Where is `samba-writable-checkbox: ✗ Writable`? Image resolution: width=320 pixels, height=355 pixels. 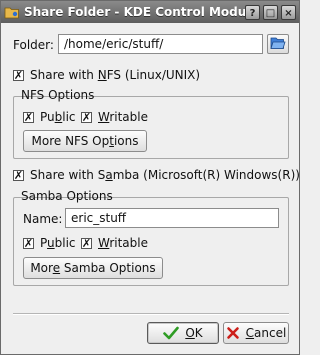 samba-writable-checkbox: ✗ Writable is located at coordinates (114, 243).